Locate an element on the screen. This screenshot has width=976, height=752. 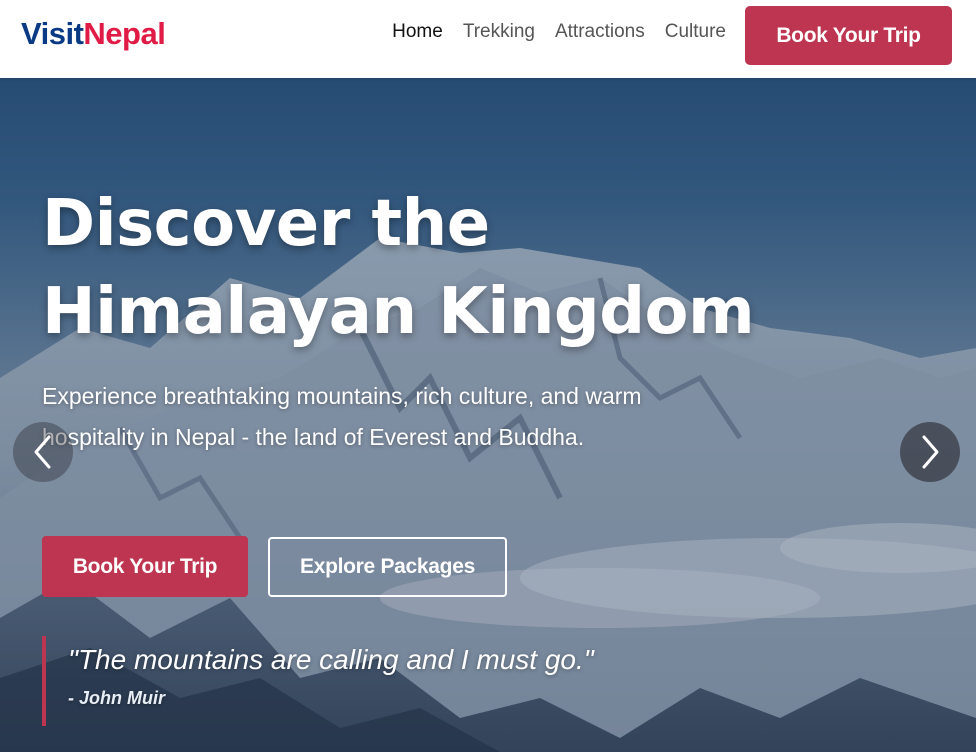
site-logo: VisitNepal is located at coordinates (93, 34).